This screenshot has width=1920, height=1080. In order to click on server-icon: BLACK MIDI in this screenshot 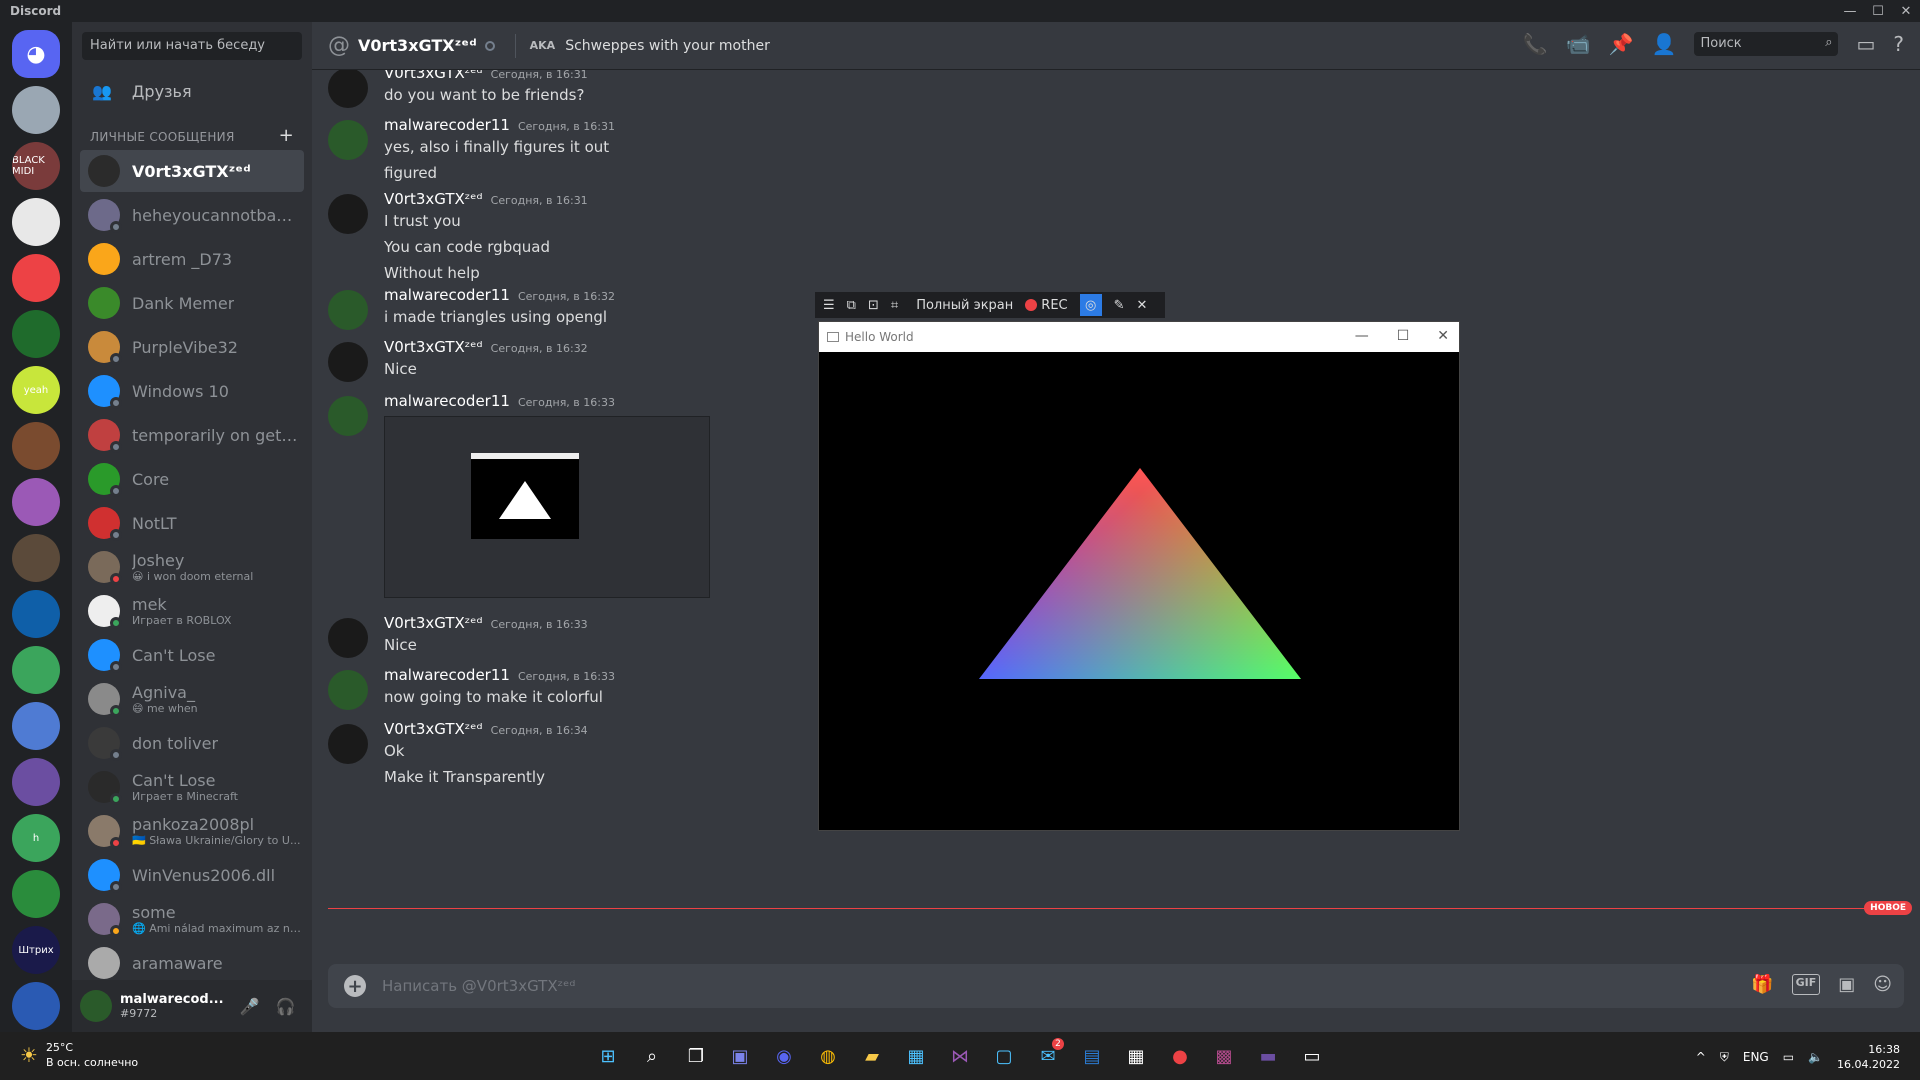, I will do `click(36, 166)`.